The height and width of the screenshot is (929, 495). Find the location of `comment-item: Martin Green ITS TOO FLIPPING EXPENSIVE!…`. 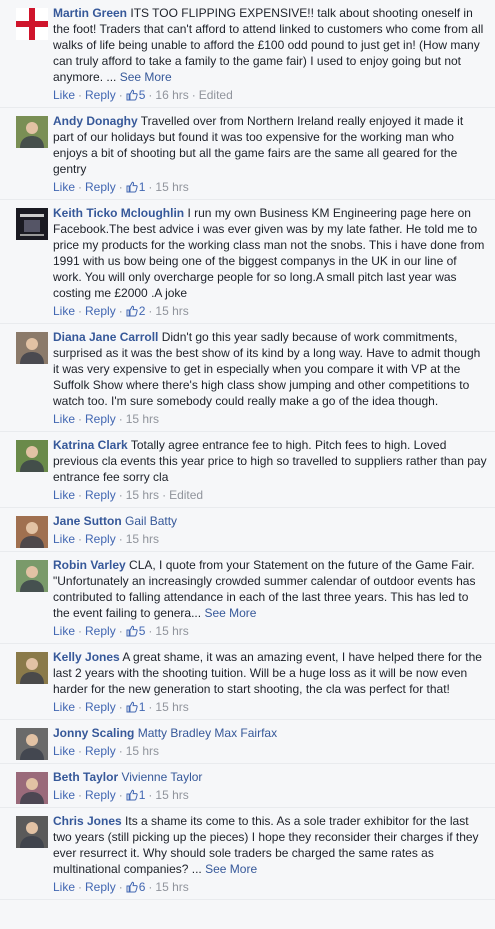

comment-item: Martin Green ITS TOO FLIPPING EXPENSIVE!… is located at coordinates (247, 54).